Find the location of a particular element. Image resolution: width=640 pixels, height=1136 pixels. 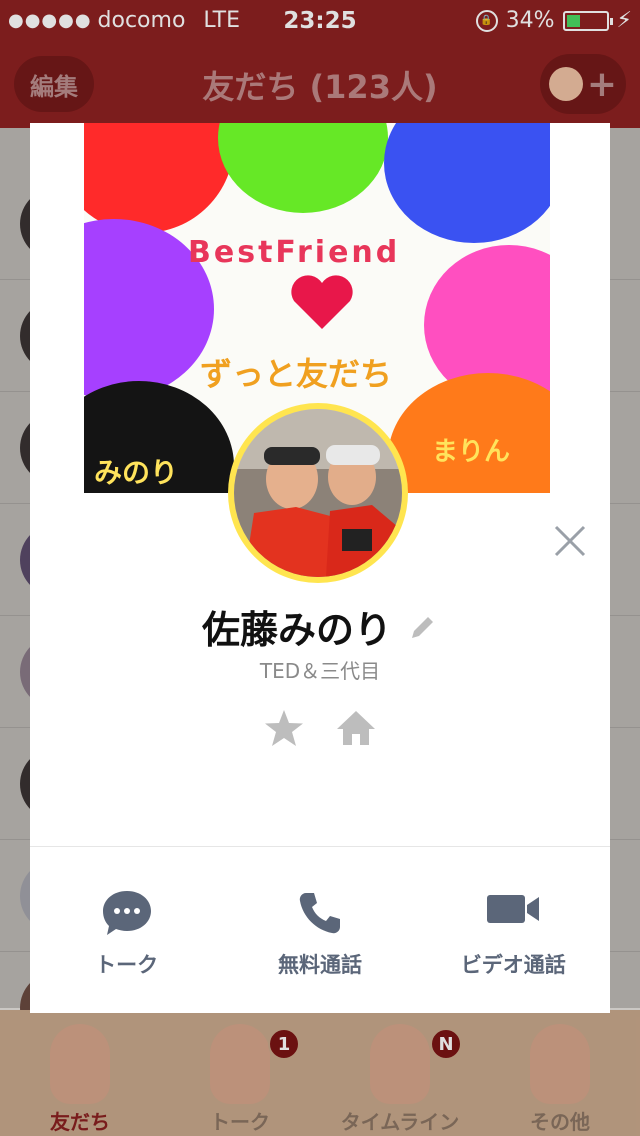

cover-text-minori: みのり is located at coordinates (136, 472).